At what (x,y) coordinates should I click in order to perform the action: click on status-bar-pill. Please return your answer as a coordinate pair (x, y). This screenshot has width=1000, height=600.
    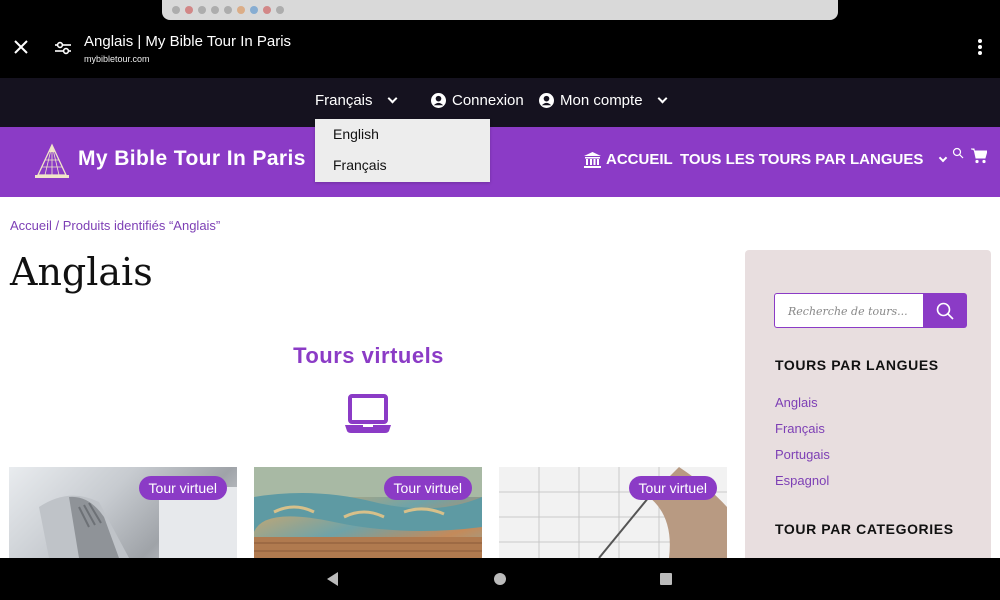
    Looking at the image, I should click on (500, 10).